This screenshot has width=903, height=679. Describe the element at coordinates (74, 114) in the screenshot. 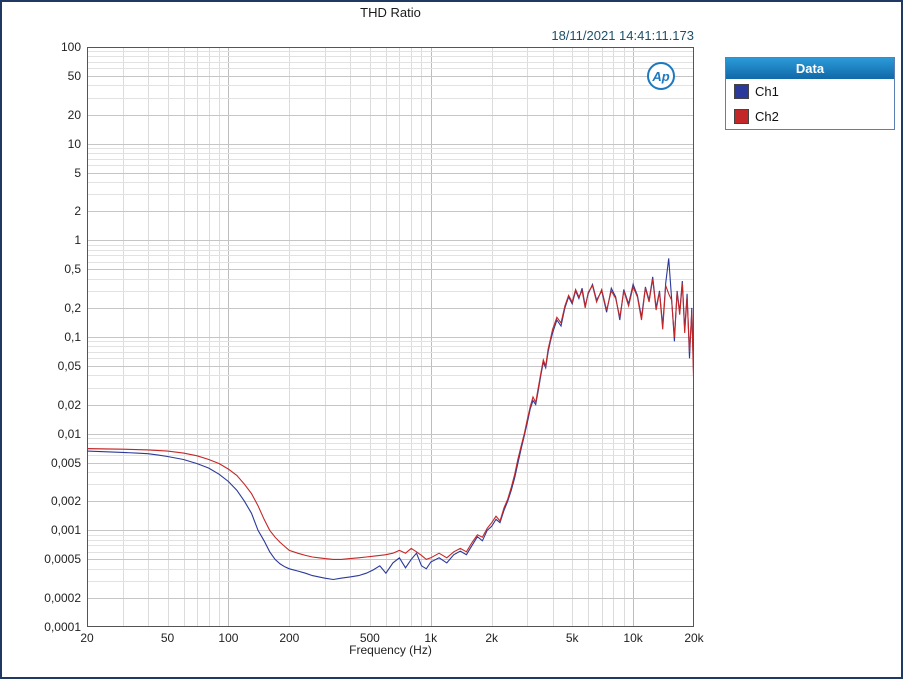

I see `y-tick-label: 20` at that location.